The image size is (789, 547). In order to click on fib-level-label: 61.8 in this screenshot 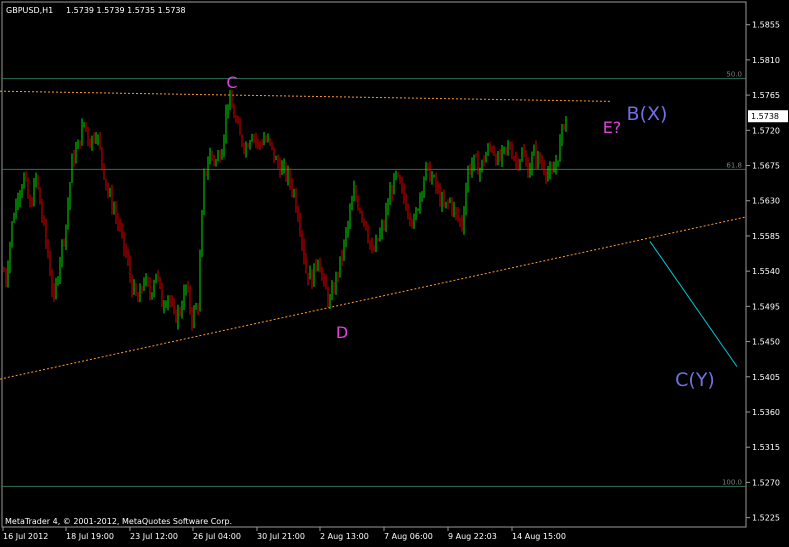, I will do `click(734, 165)`.